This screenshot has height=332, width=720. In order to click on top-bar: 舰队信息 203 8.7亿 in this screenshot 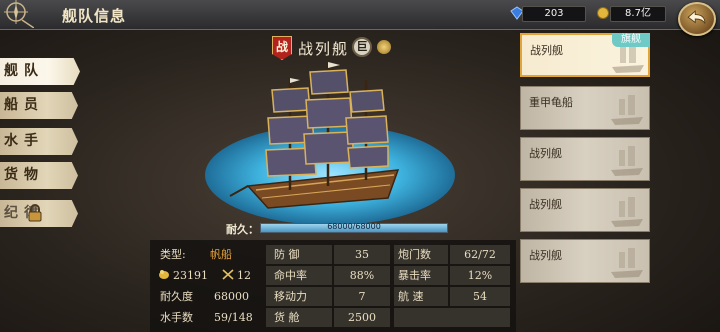, I will do `click(360, 15)`.